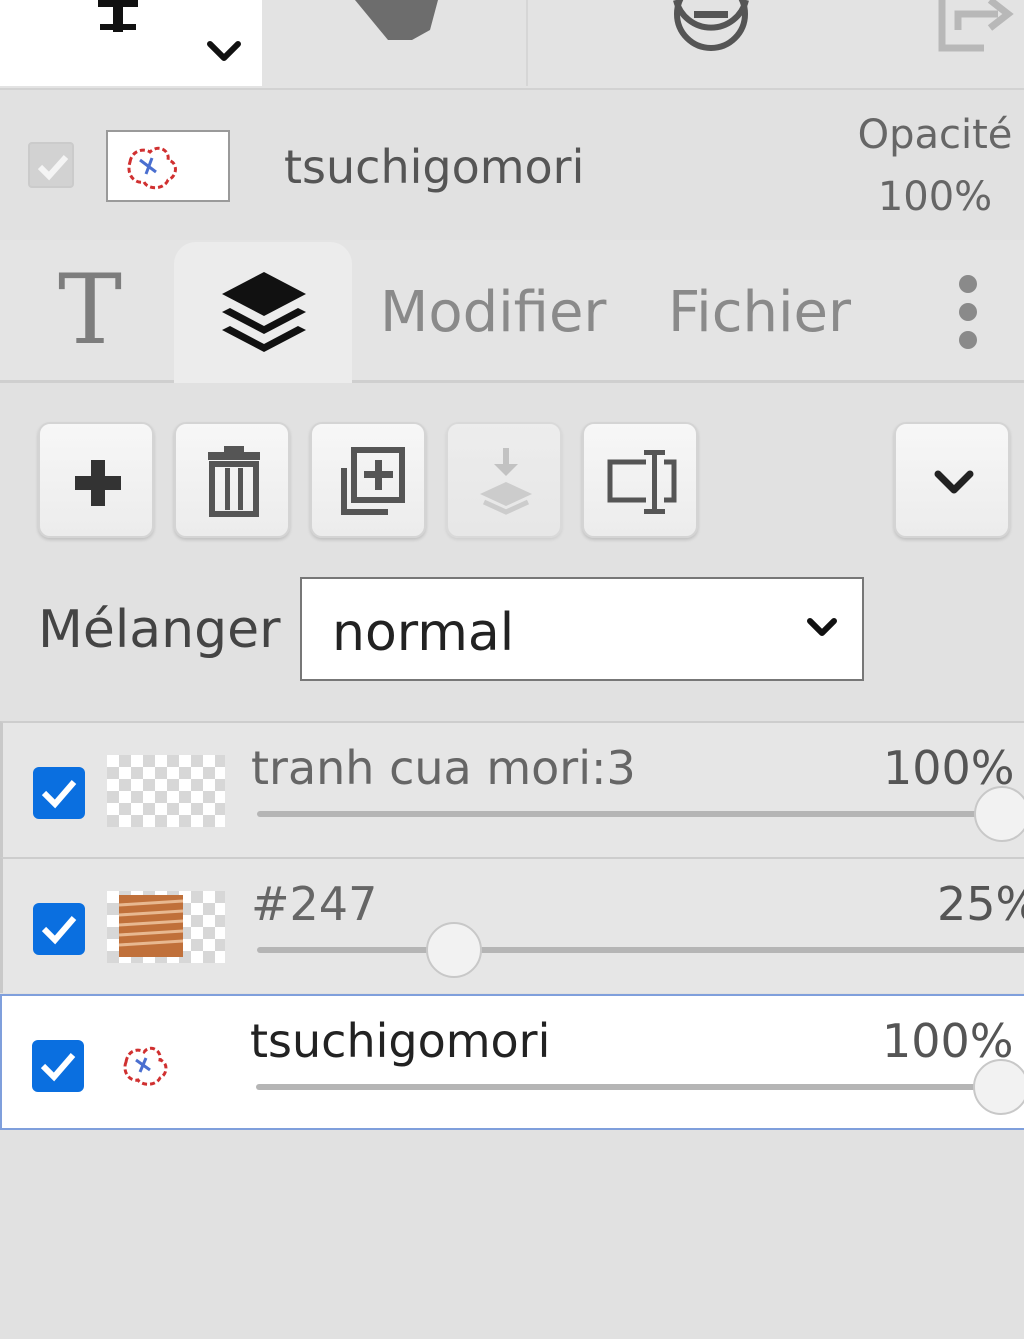 This screenshot has height=1339, width=1024. I want to click on current-layer-visibility-checkbox, so click(51, 165).